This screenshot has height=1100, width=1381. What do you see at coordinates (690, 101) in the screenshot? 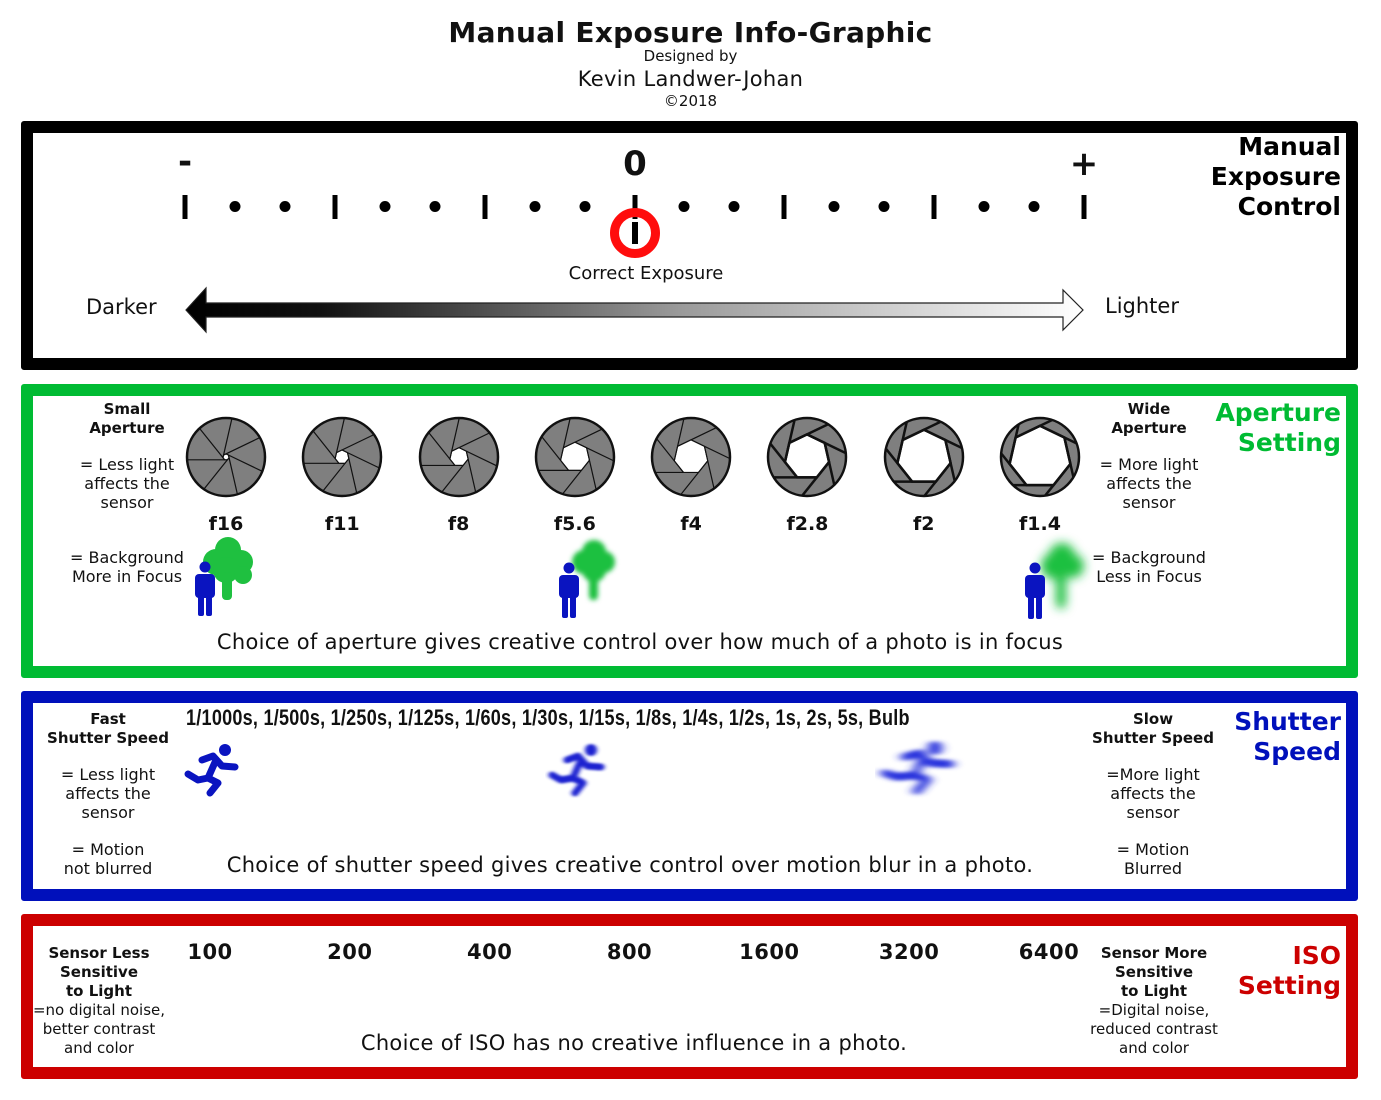
I see `copyright: ©2018` at bounding box center [690, 101].